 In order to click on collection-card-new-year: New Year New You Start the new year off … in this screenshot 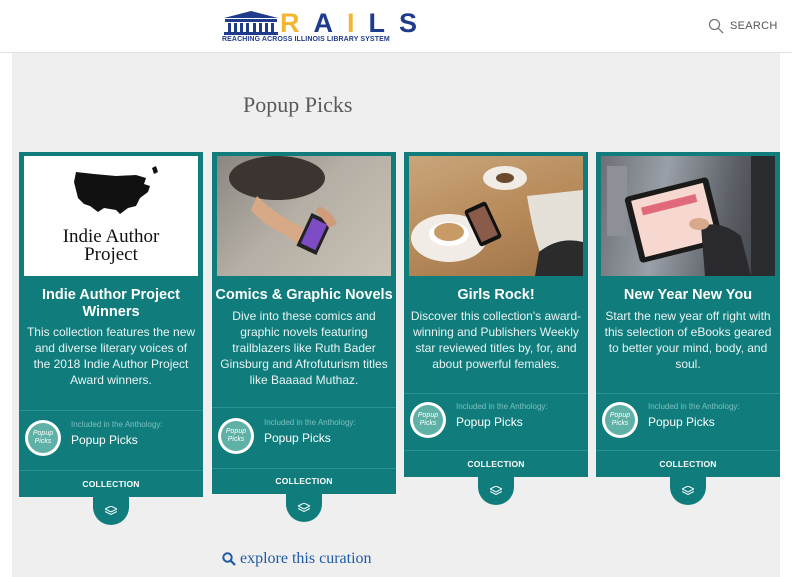, I will do `click(688, 328)`.